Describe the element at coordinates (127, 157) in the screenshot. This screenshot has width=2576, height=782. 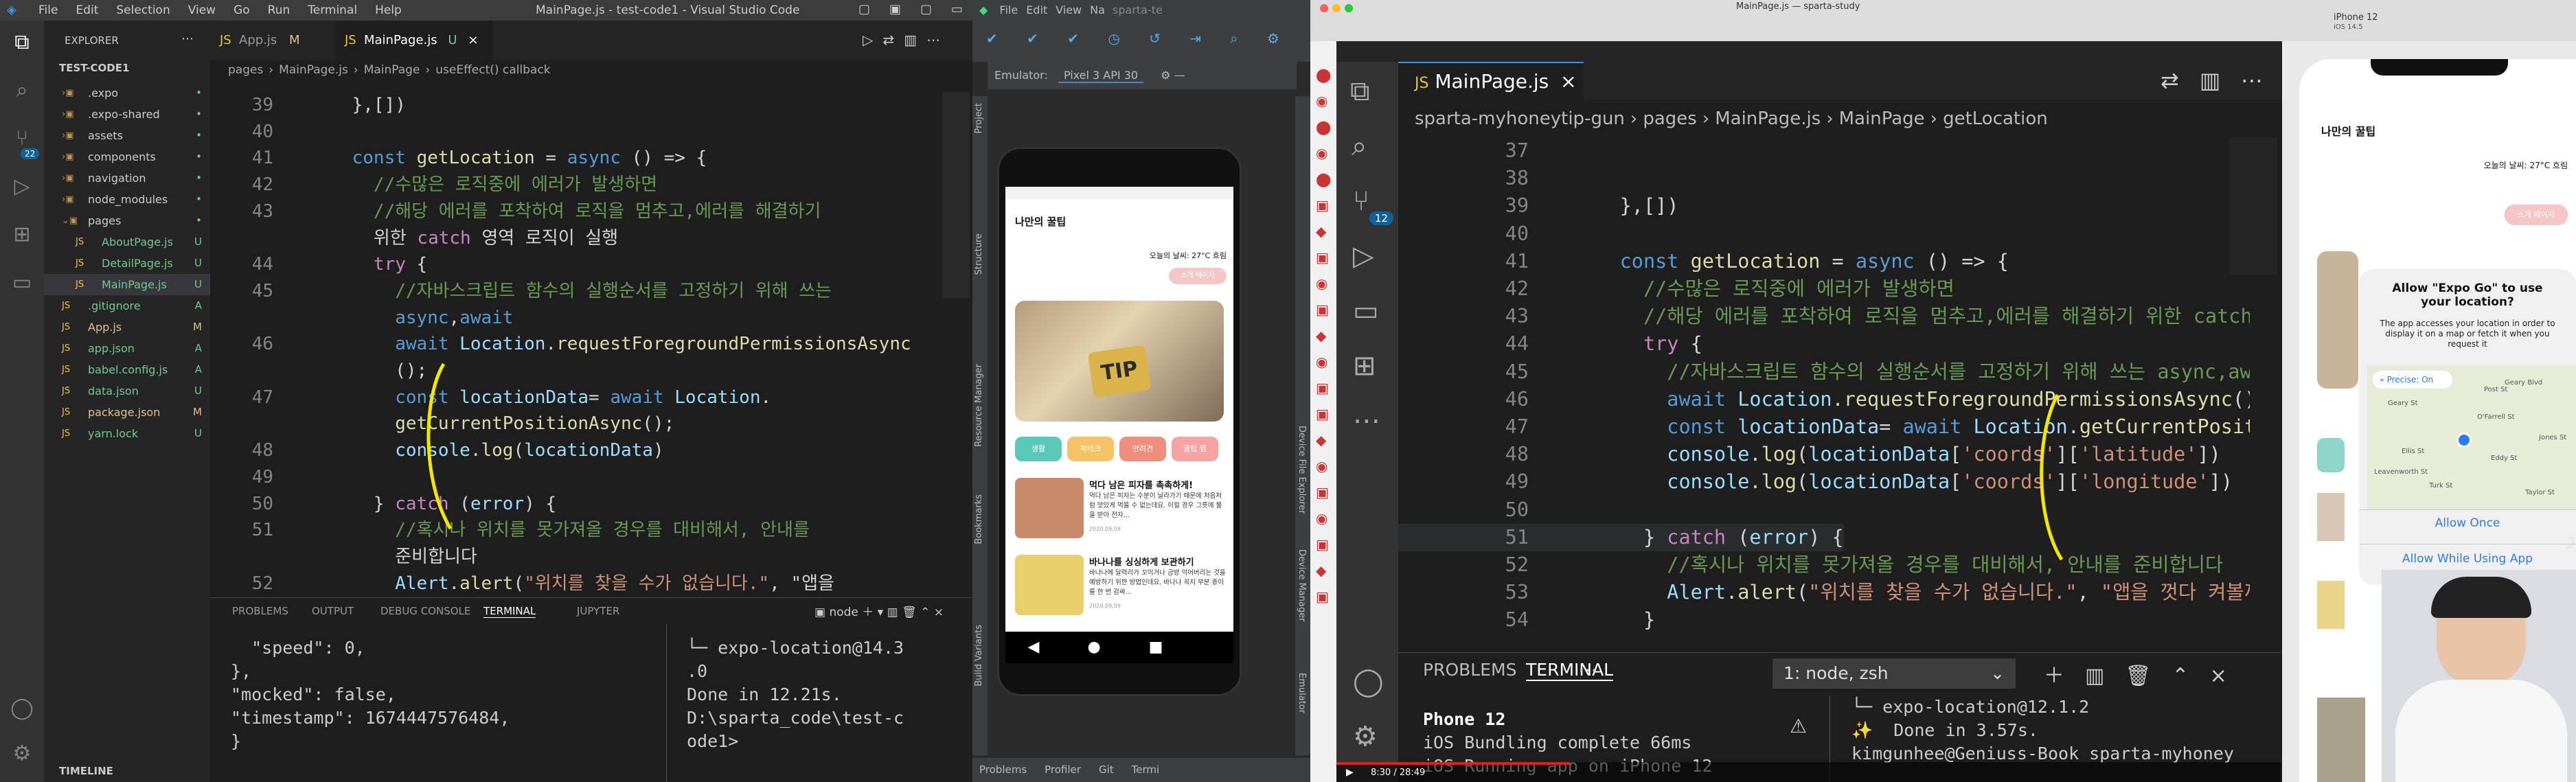
I see `tree-item: ›▣ components •` at that location.